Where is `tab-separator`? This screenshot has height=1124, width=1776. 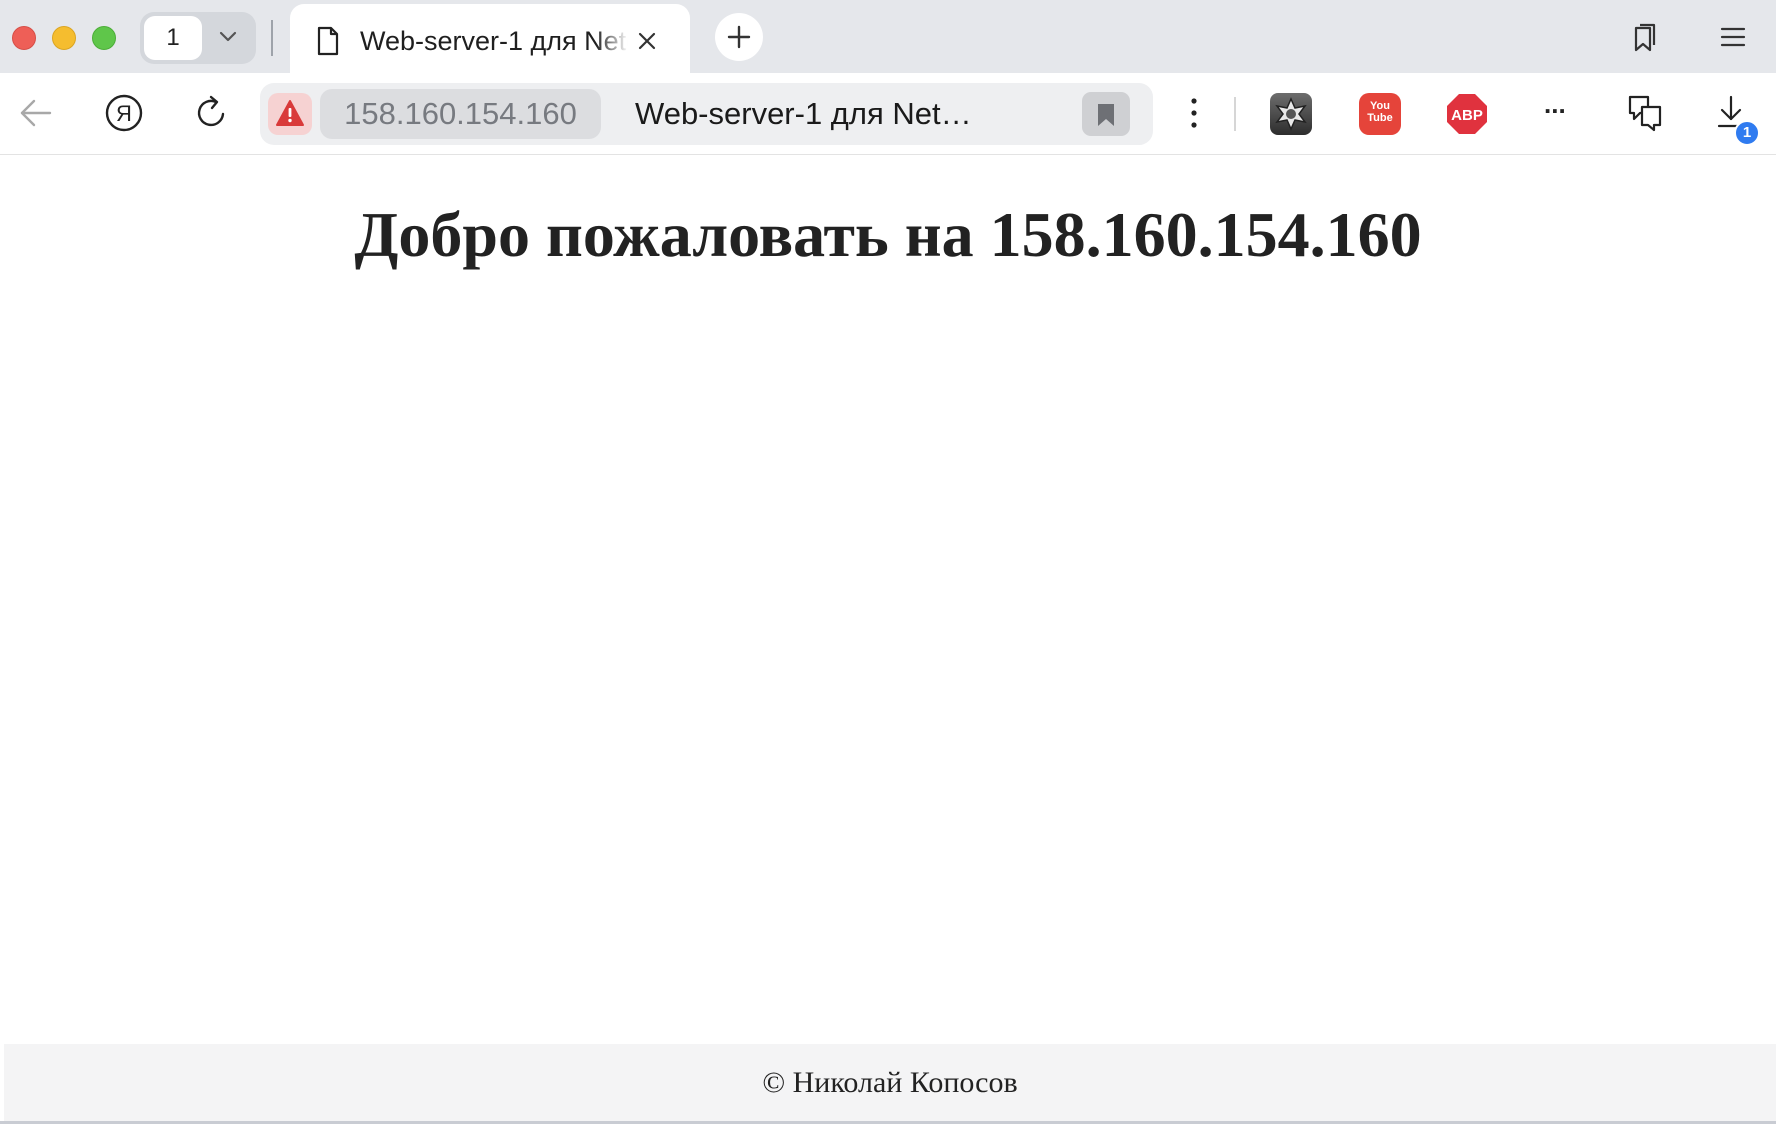 tab-separator is located at coordinates (272, 38).